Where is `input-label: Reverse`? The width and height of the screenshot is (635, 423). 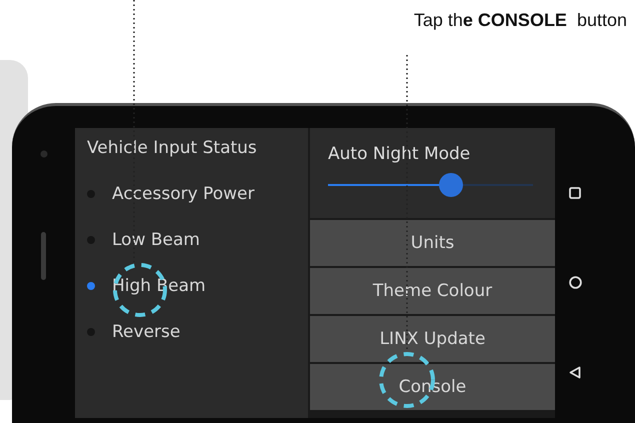
input-label: Reverse is located at coordinates (146, 332).